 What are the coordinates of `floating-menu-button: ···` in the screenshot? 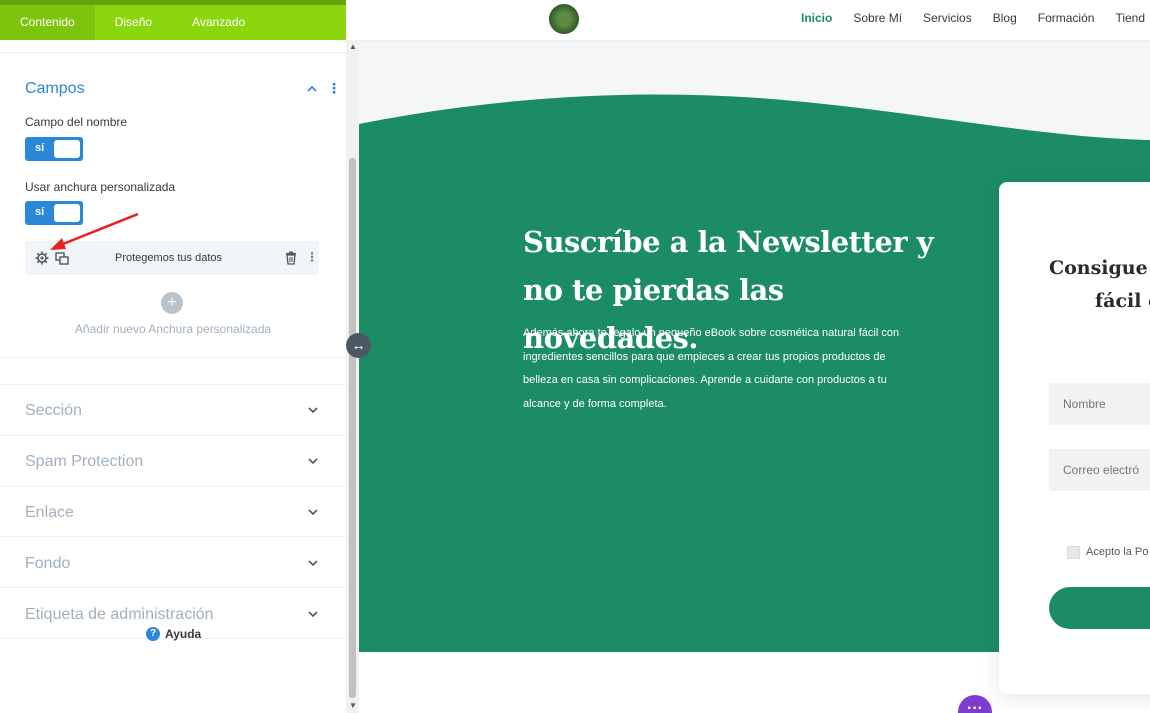 It's located at (975, 704).